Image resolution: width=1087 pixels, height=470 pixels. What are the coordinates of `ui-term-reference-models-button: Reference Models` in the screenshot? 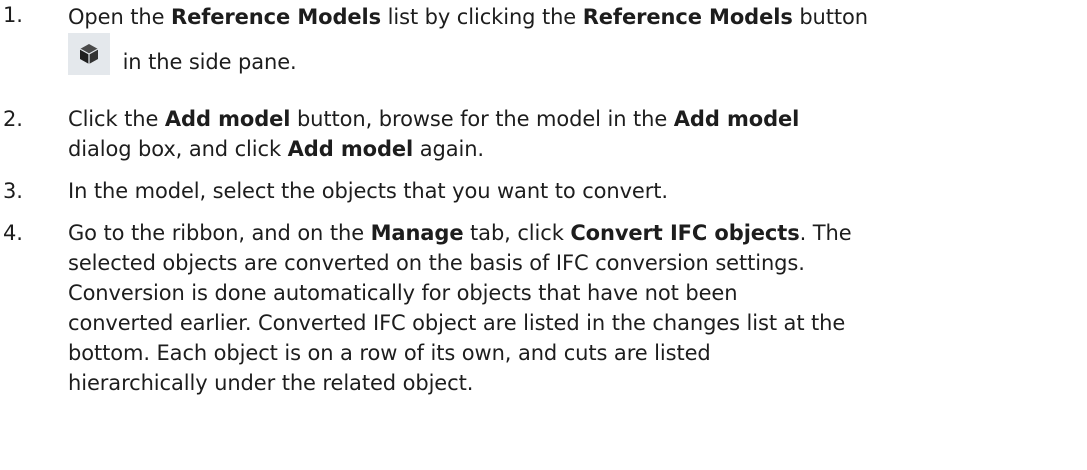 It's located at (687, 17).